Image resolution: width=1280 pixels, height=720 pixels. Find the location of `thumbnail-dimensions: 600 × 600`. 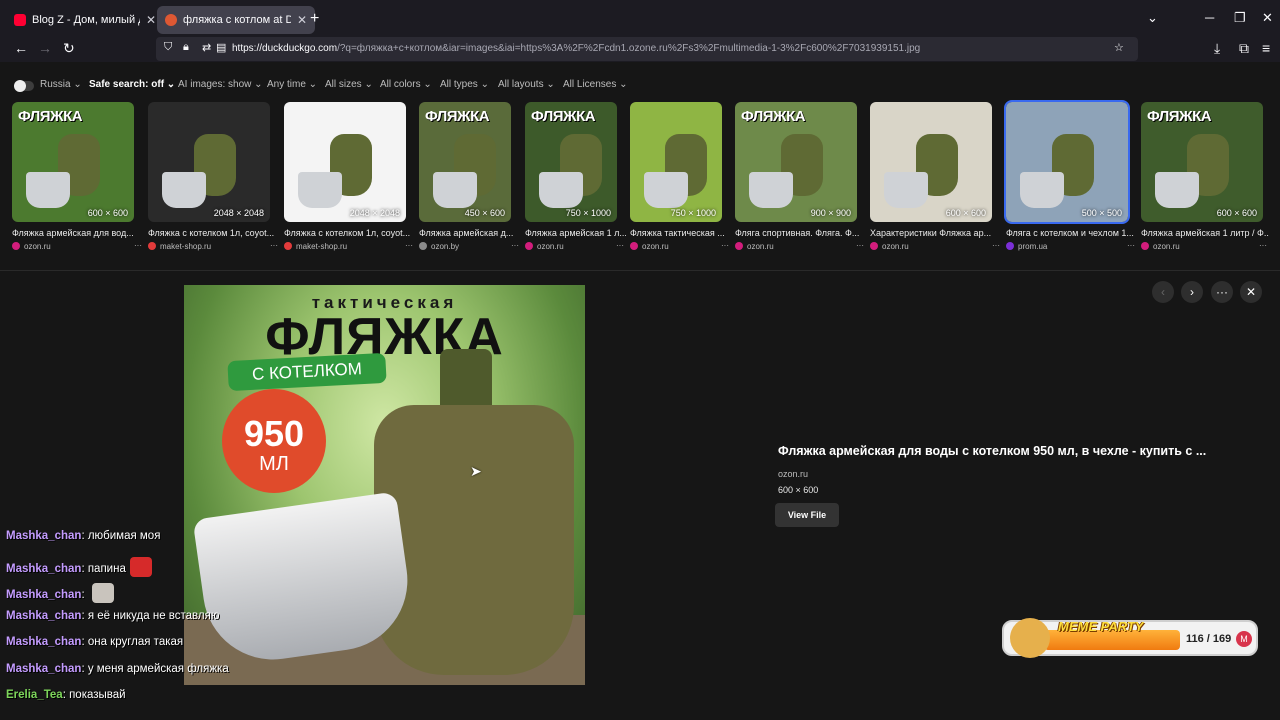

thumbnail-dimensions: 600 × 600 is located at coordinates (965, 213).